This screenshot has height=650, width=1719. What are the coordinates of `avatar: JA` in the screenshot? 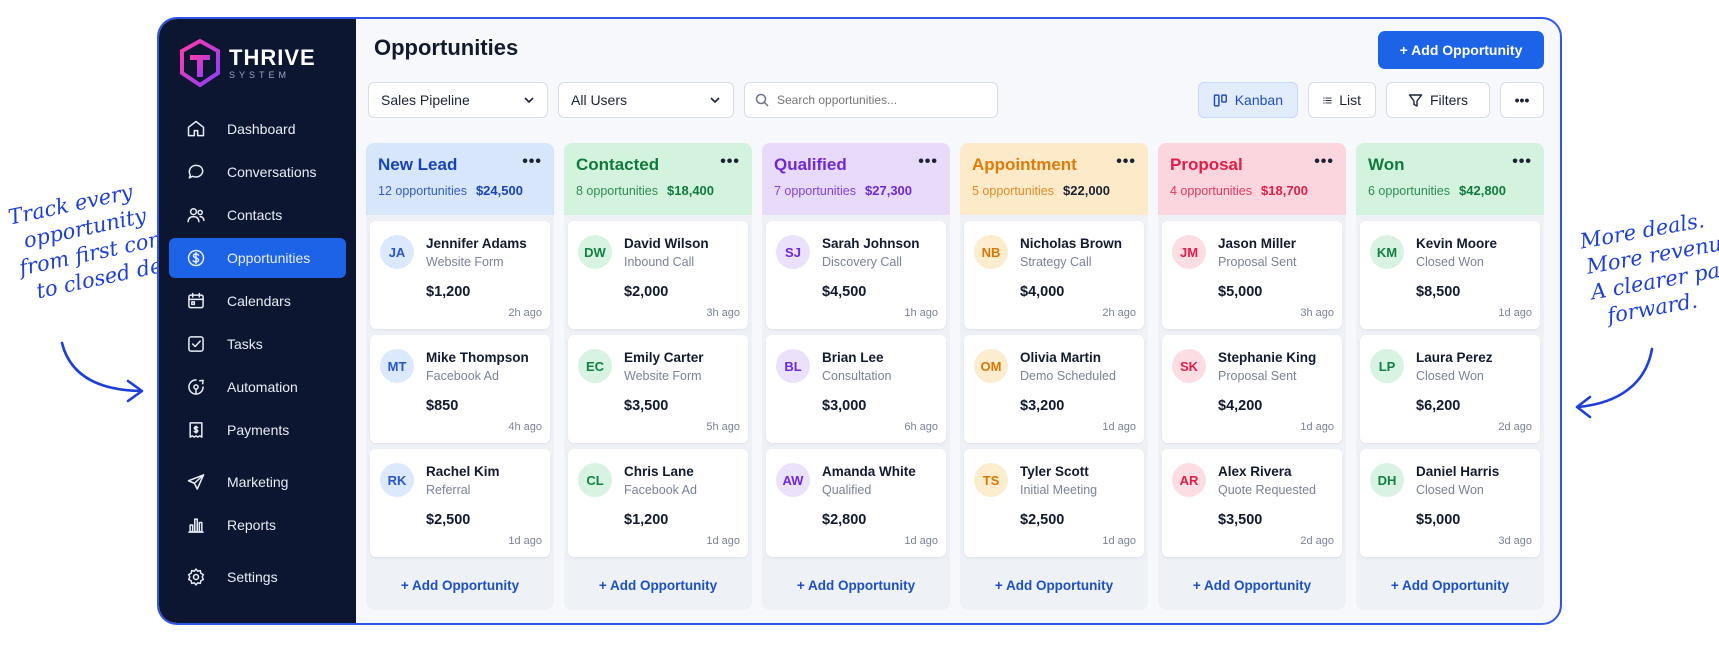 It's located at (397, 252).